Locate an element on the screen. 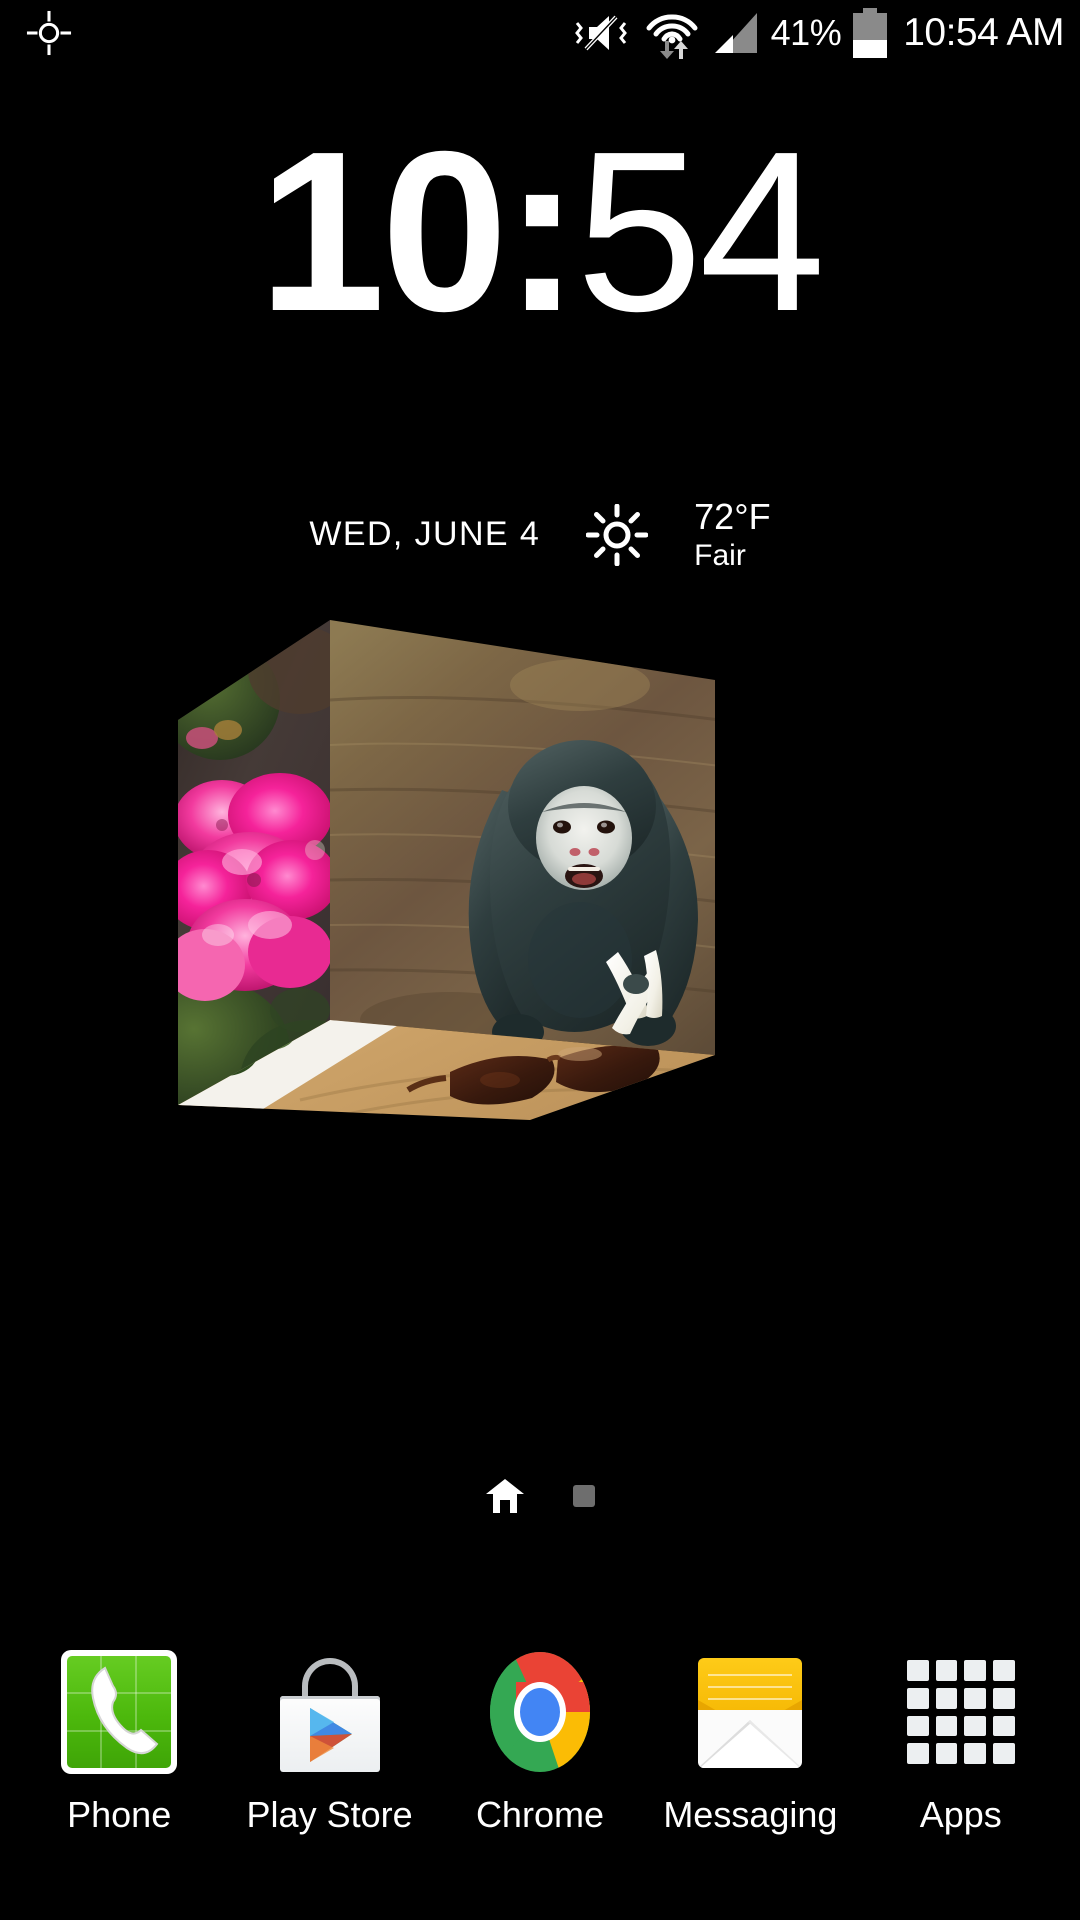  status-icons-group: 41% 10:54 AM is located at coordinates (817, 33).